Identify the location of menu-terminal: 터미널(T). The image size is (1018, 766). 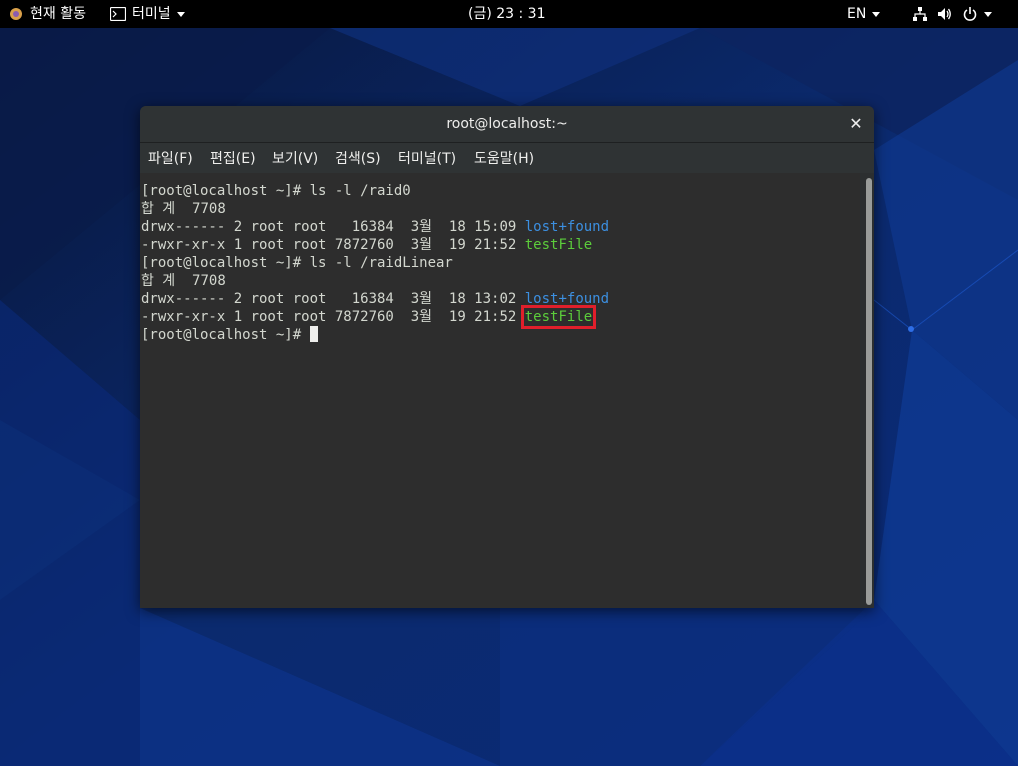
(427, 158).